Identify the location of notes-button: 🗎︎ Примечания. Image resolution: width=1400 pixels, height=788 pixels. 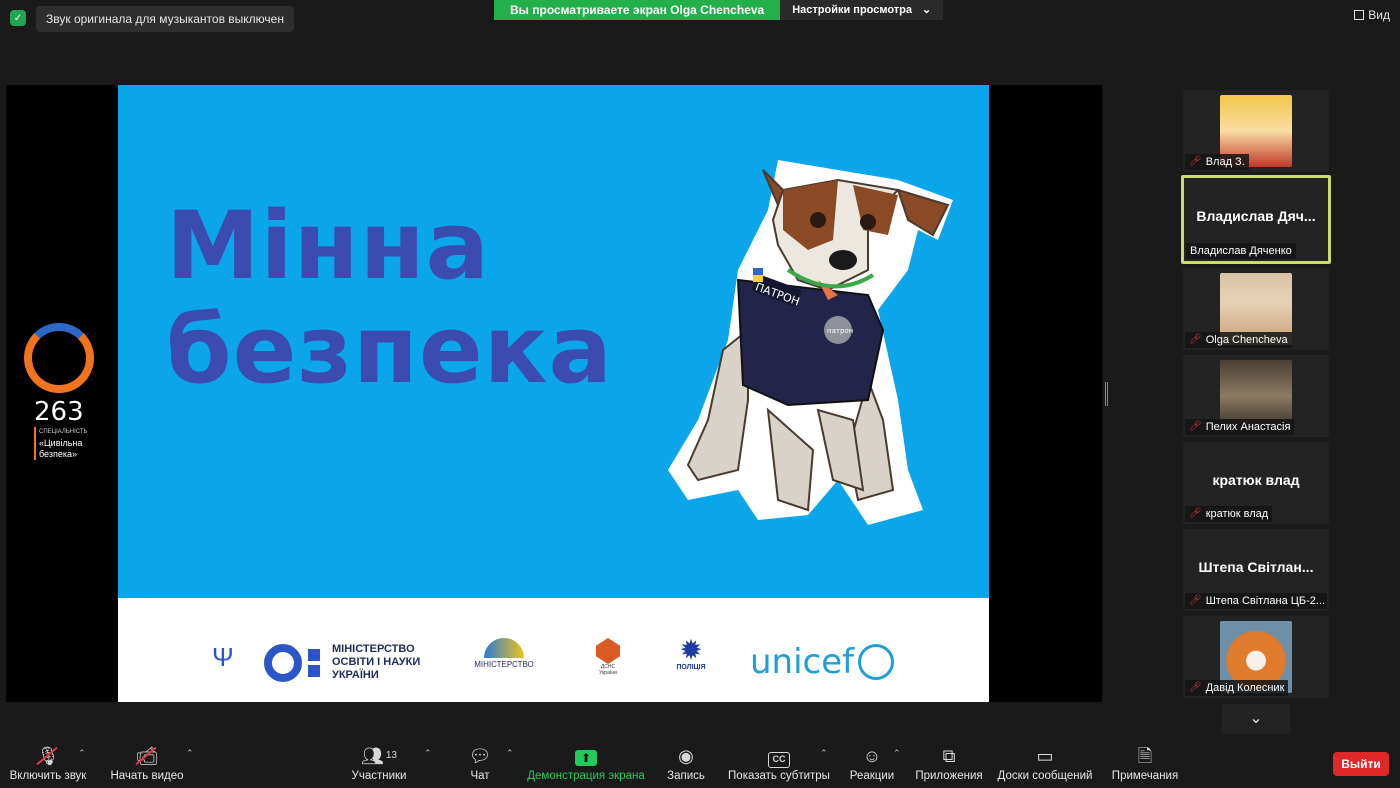
(1145, 763).